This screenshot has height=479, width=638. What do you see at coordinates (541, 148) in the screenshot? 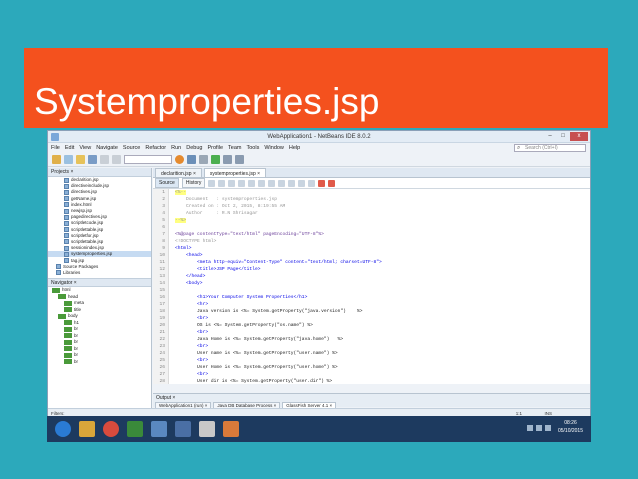
I see `search-placeholder: Search (Ctrl+I)` at bounding box center [541, 148].